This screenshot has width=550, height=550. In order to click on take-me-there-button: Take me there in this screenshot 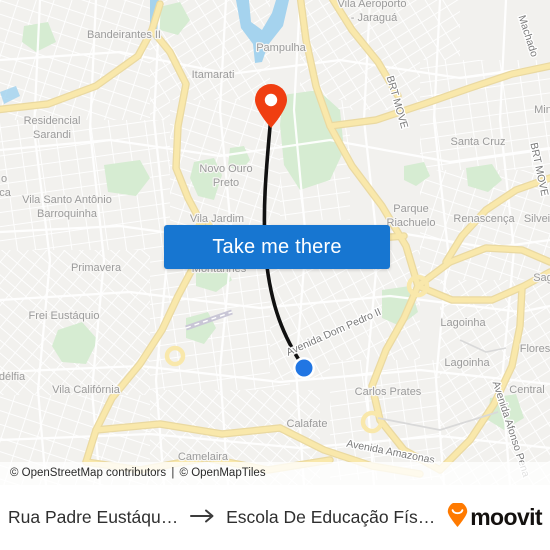, I will do `click(277, 247)`.